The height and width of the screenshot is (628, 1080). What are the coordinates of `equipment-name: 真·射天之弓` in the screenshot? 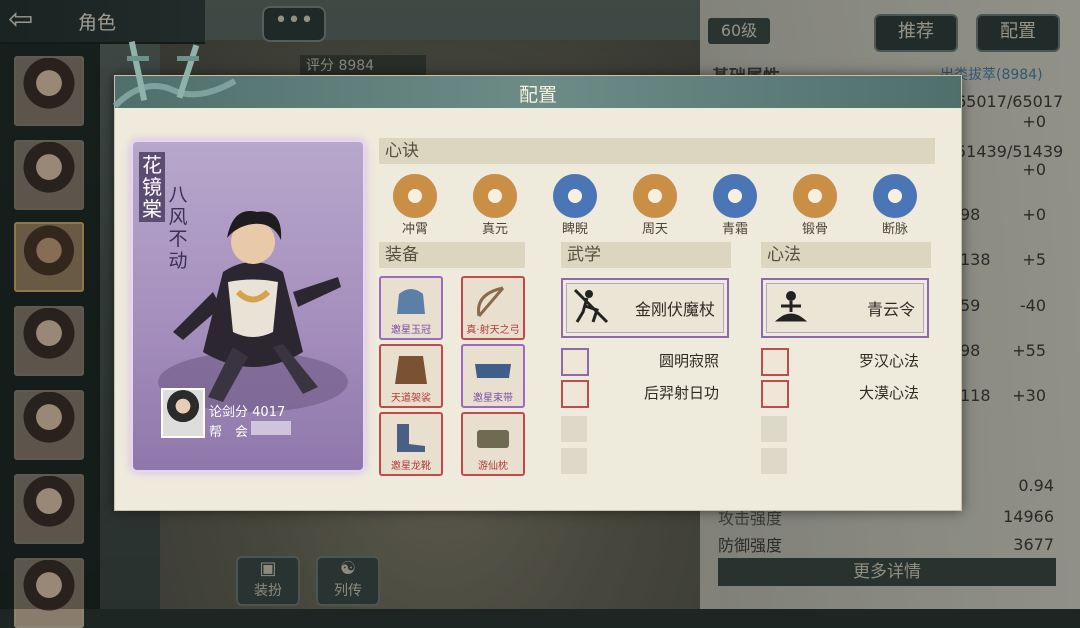 It's located at (493, 330).